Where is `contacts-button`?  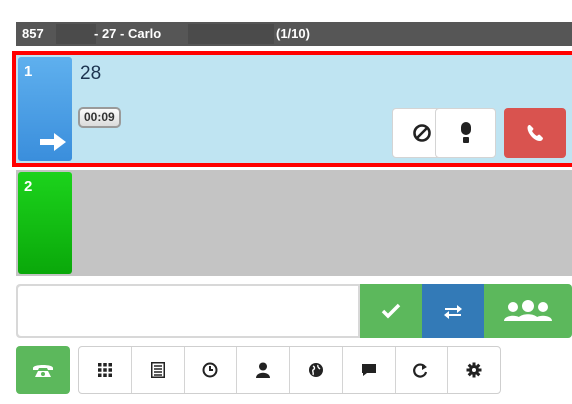
contacts-button is located at coordinates (263, 370).